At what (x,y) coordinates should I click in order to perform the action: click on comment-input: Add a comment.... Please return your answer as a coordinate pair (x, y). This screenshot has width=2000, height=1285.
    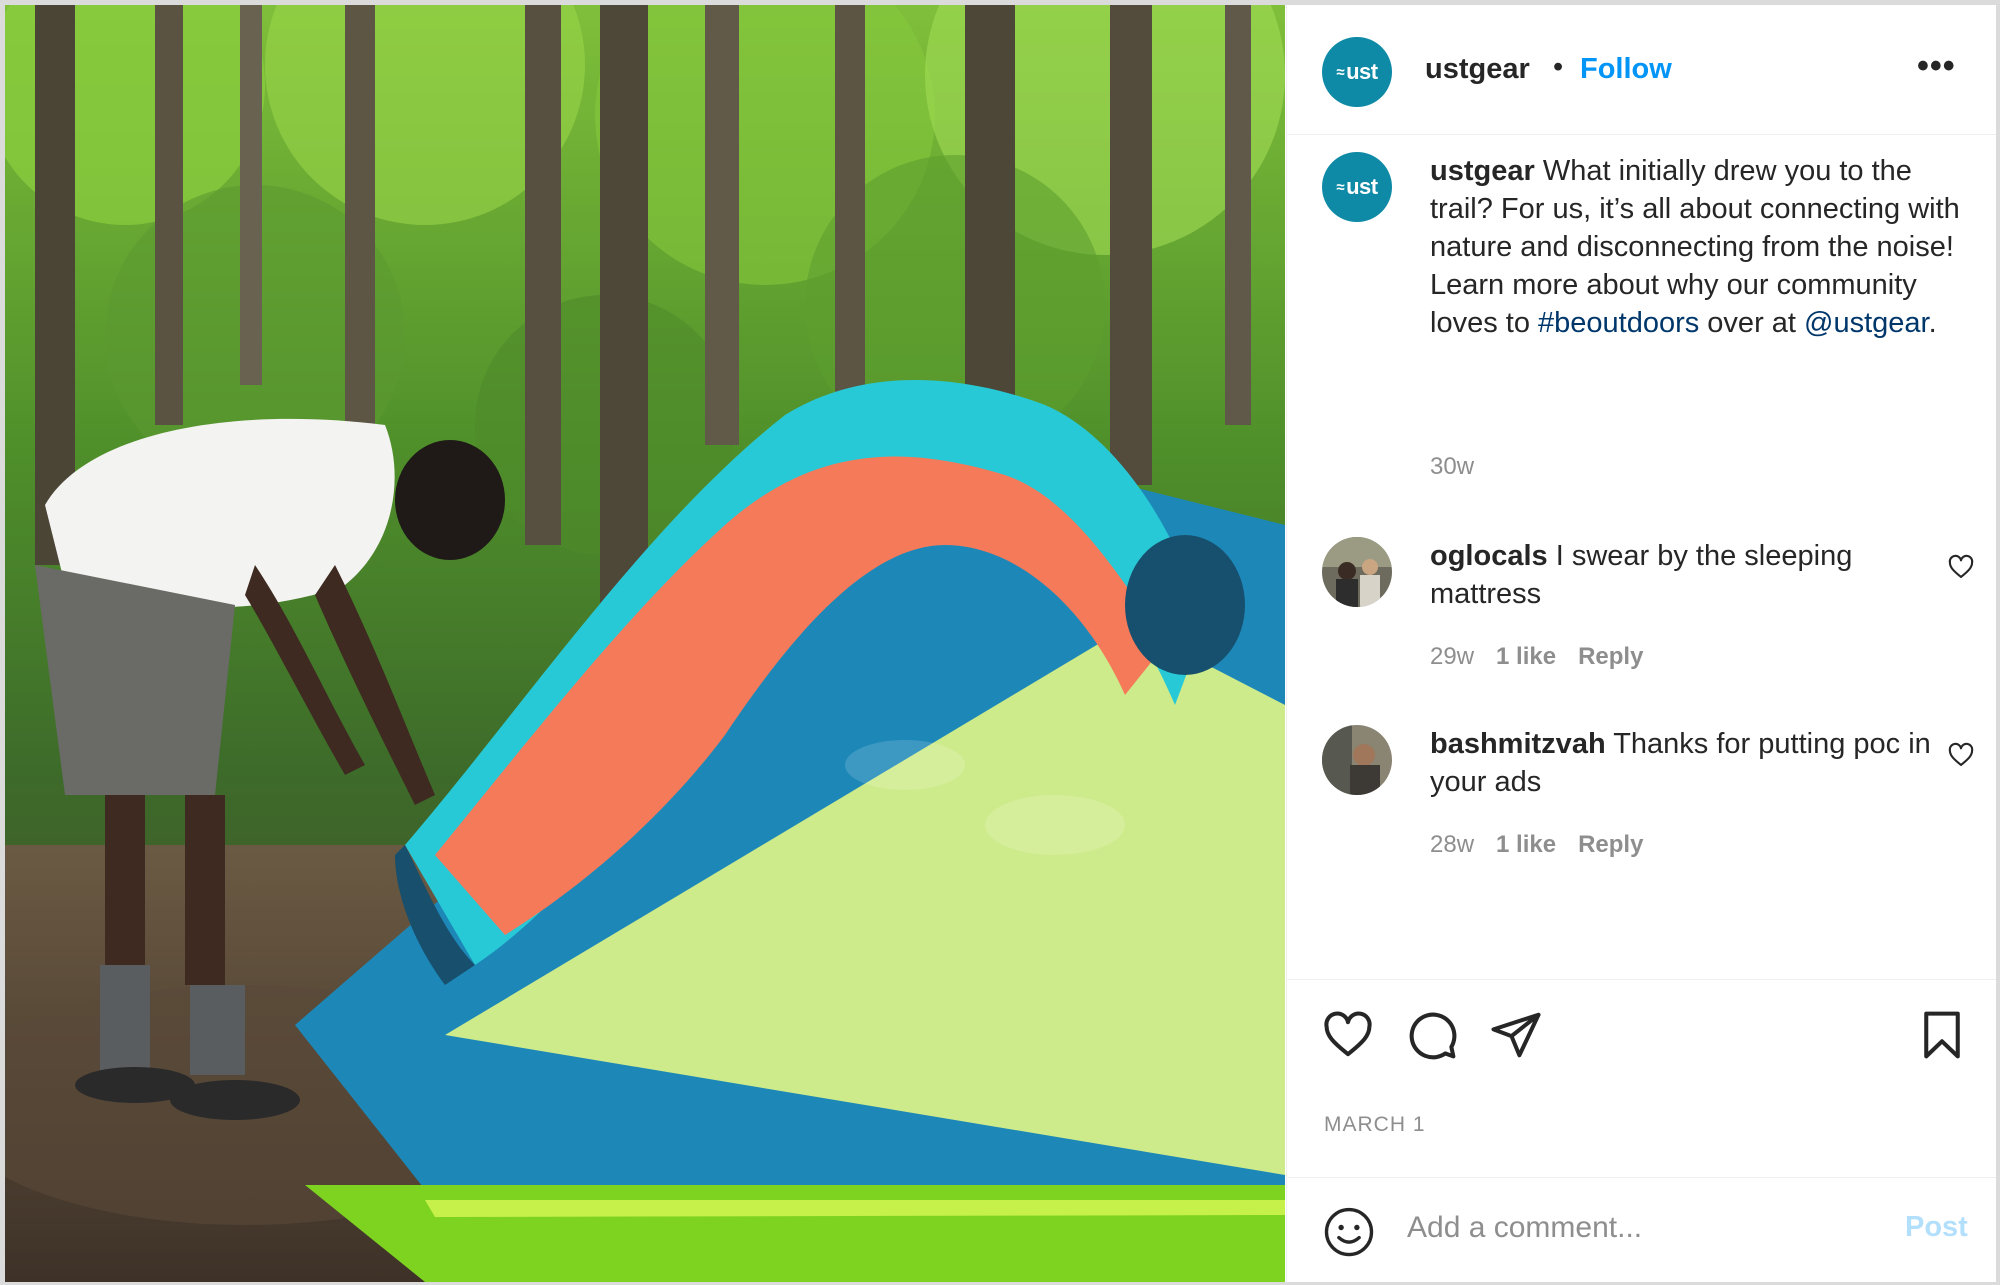
    Looking at the image, I should click on (1524, 1228).